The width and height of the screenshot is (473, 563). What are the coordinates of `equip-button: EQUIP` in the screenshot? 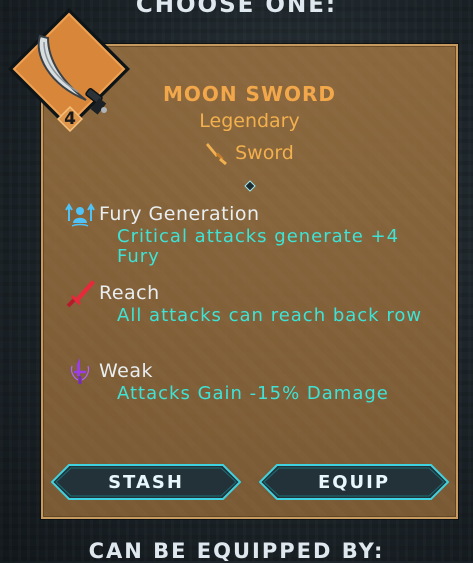 It's located at (354, 482).